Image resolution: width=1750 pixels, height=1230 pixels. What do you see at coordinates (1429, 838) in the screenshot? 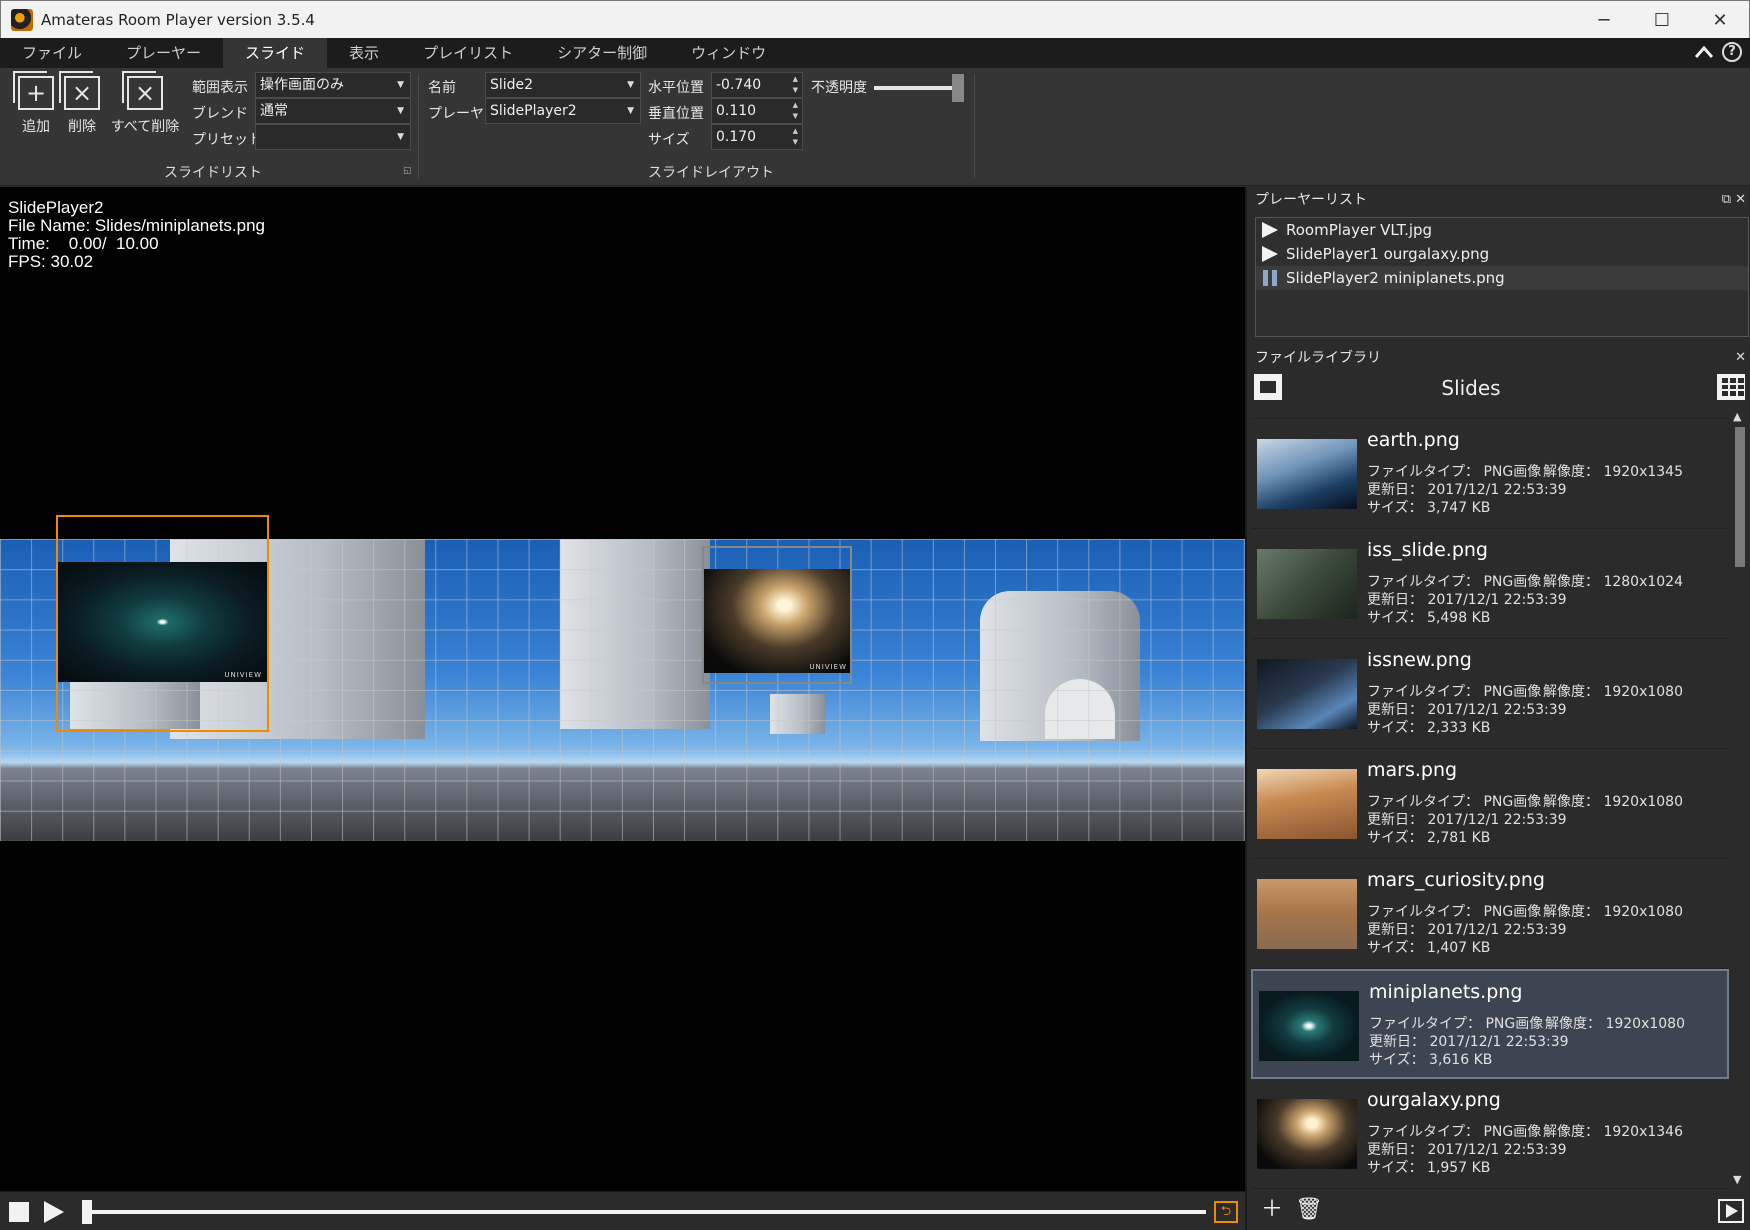
I see `file-size: サイズ： 2,781 KB` at bounding box center [1429, 838].